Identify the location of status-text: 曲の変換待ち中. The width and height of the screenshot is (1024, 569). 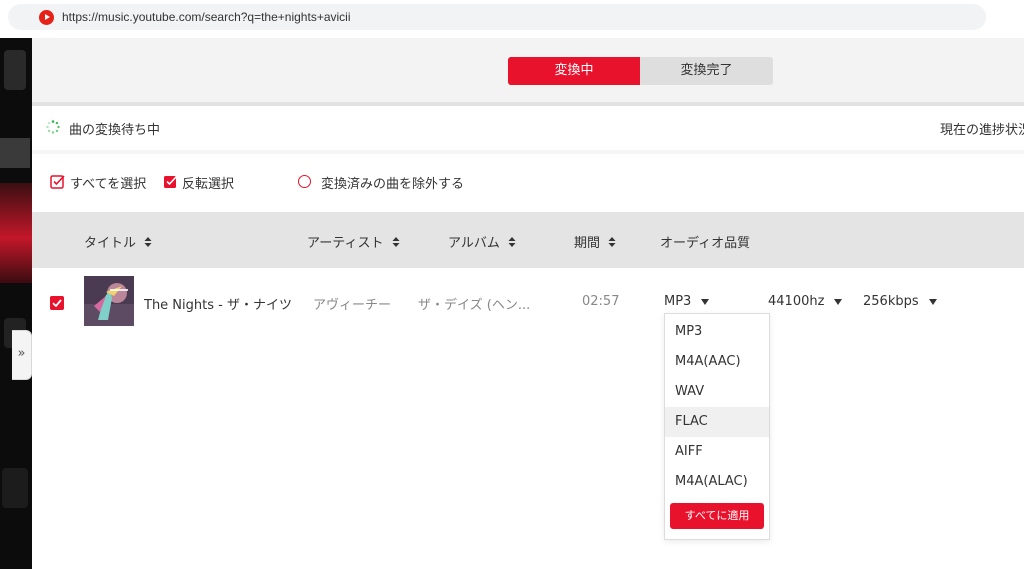
(115, 130).